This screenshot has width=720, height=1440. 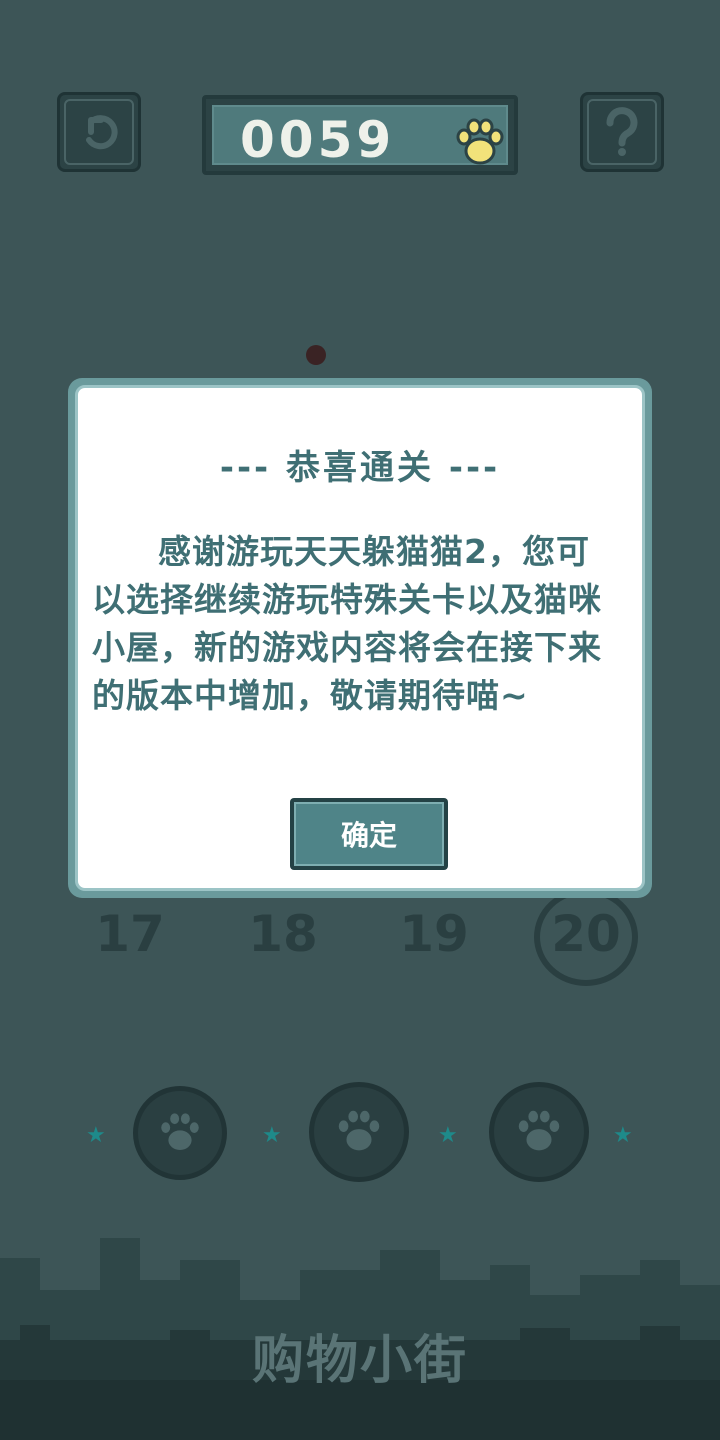 I want to click on level-20: 20, so click(x=586, y=934).